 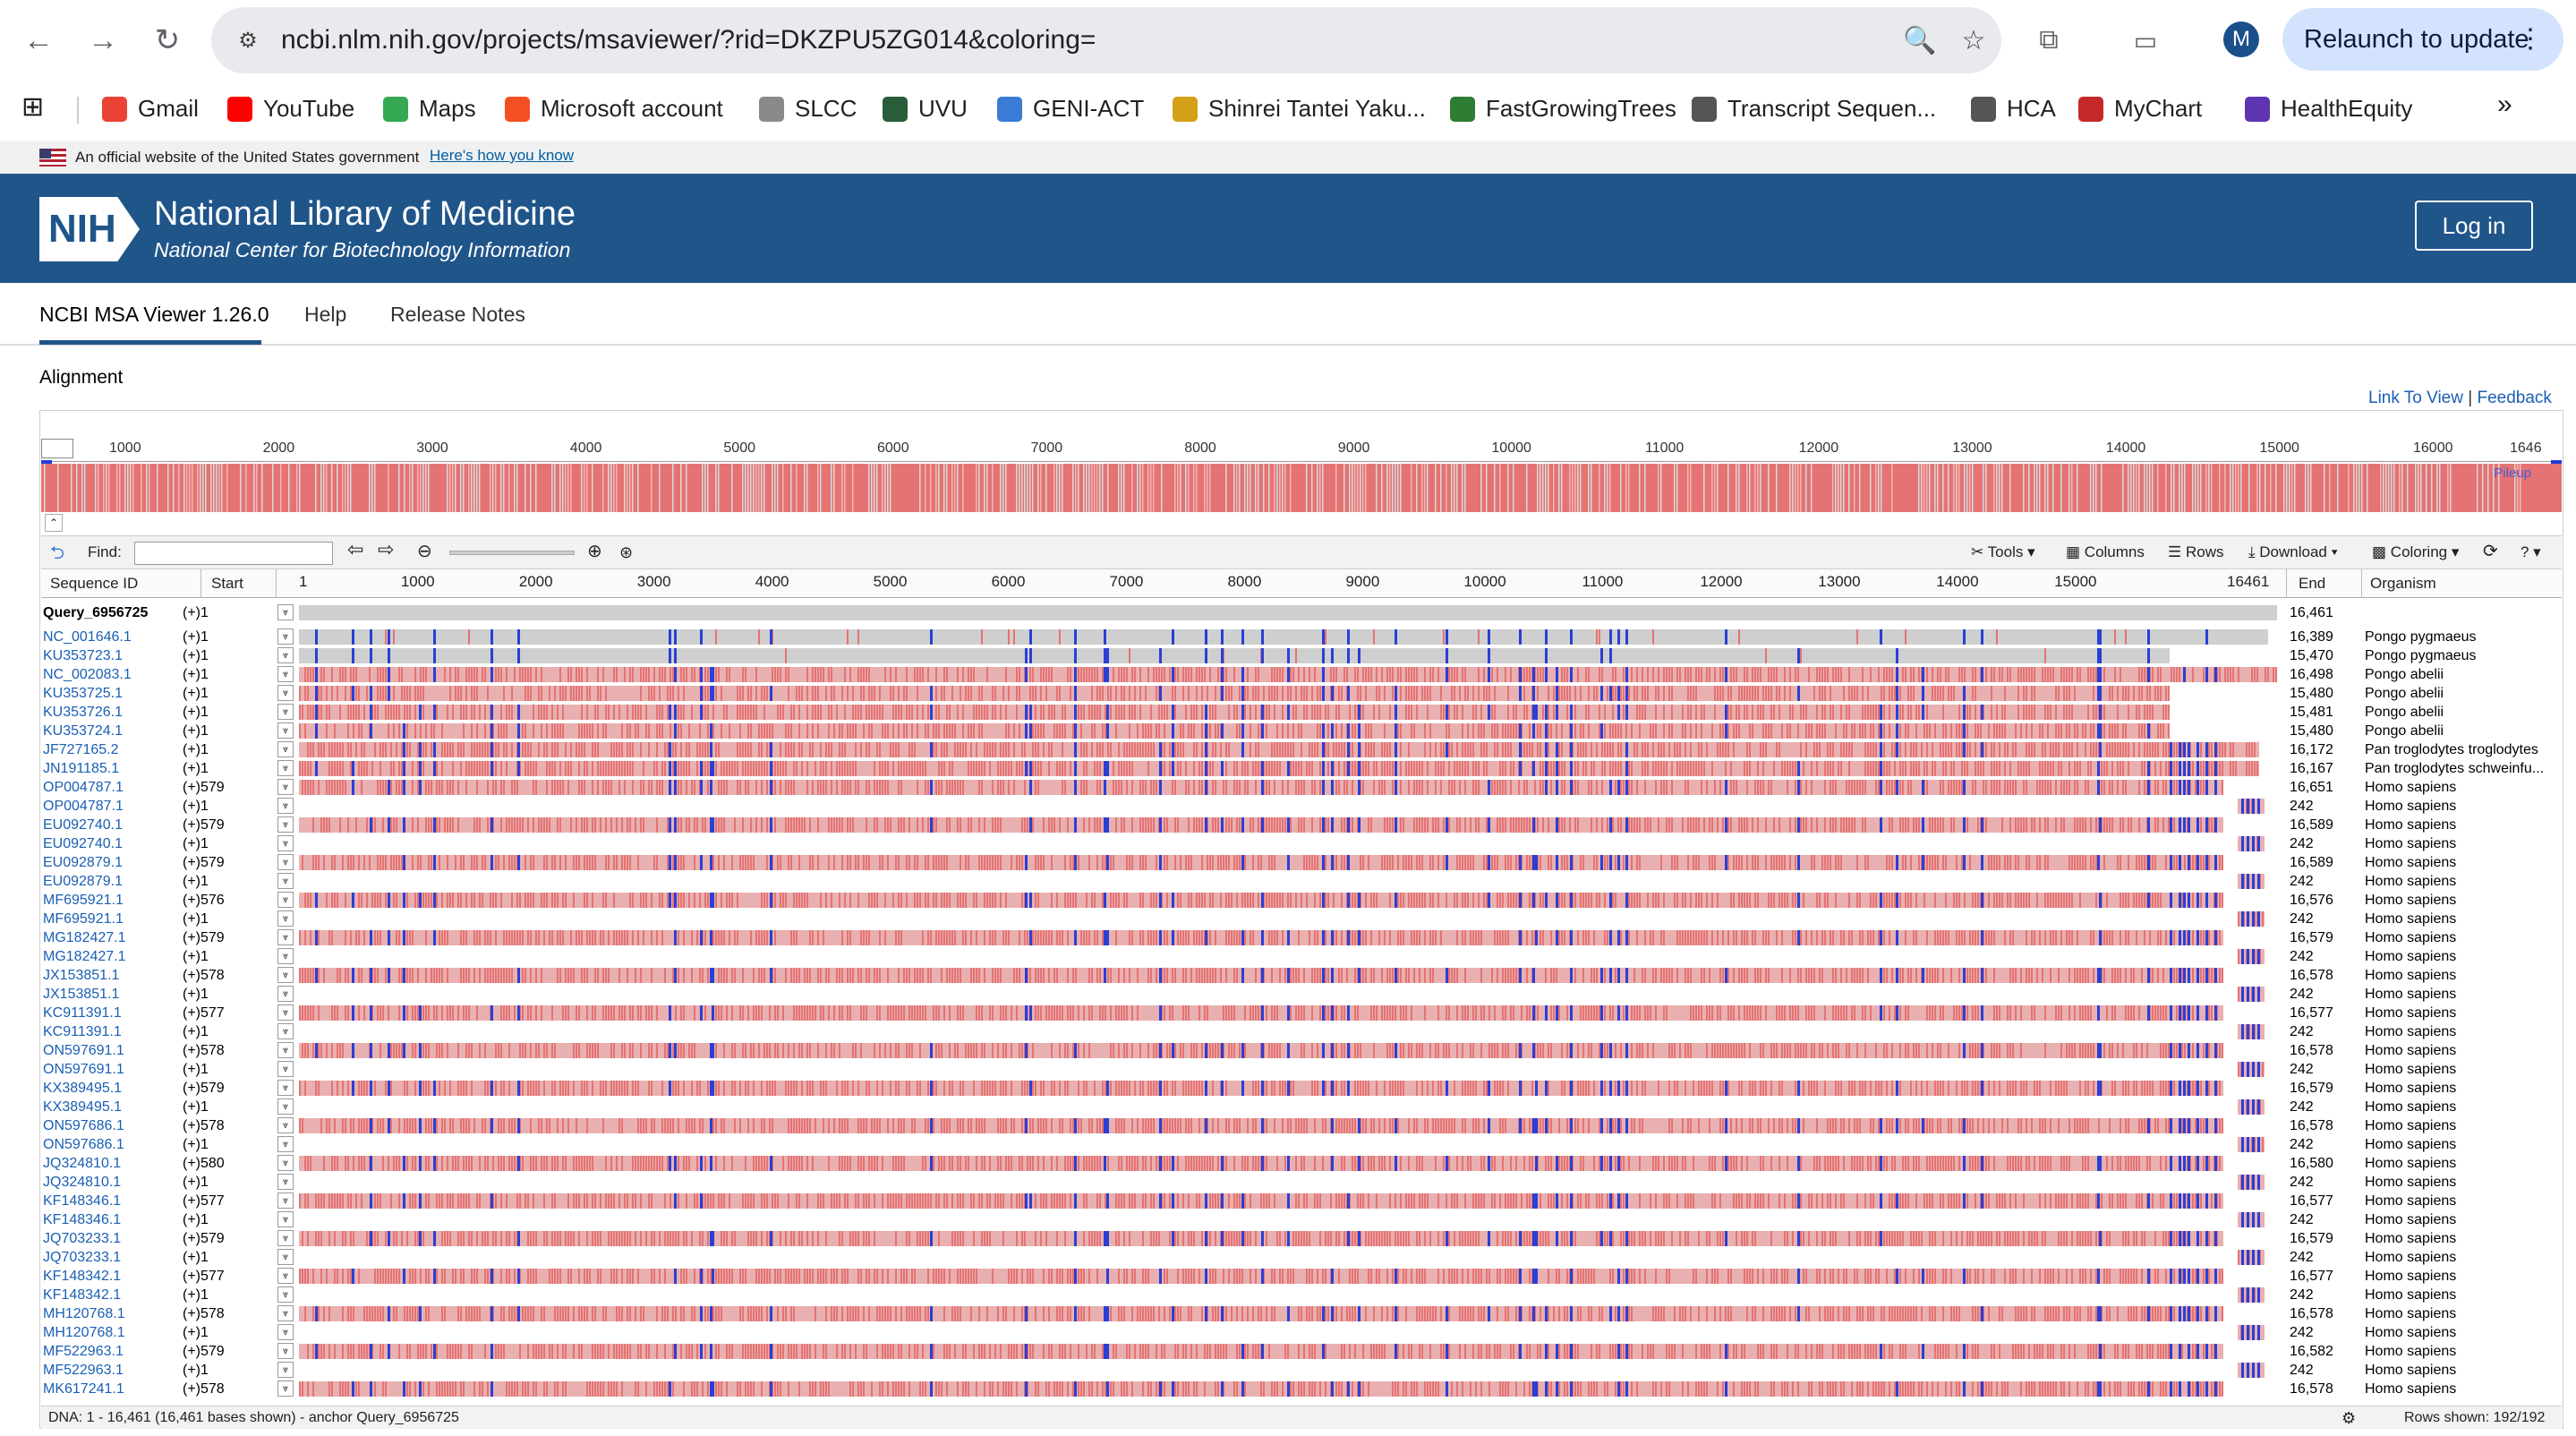 I want to click on table-row: NC_001646.1 (+)1 ⩔ 16,389 Pongo pygmaeus, so click(x=1301, y=637).